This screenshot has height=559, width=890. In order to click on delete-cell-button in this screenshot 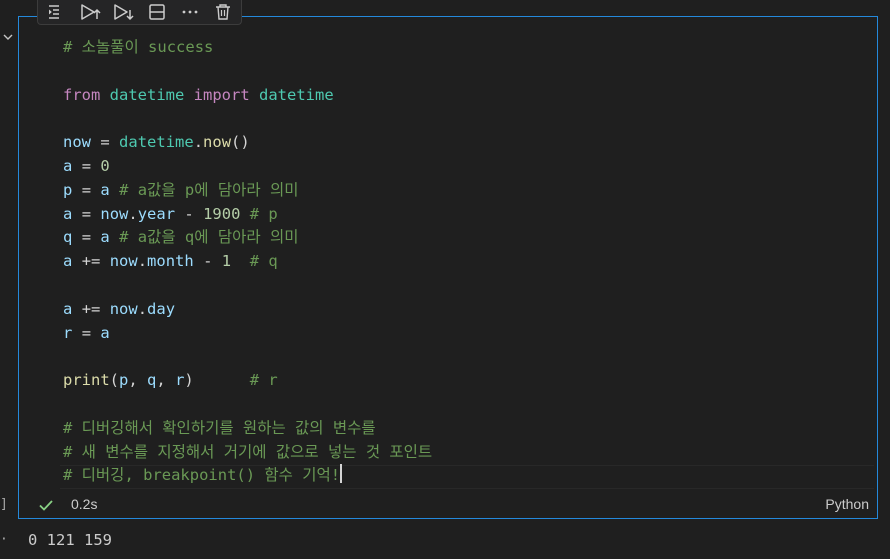, I will do `click(223, 12)`.